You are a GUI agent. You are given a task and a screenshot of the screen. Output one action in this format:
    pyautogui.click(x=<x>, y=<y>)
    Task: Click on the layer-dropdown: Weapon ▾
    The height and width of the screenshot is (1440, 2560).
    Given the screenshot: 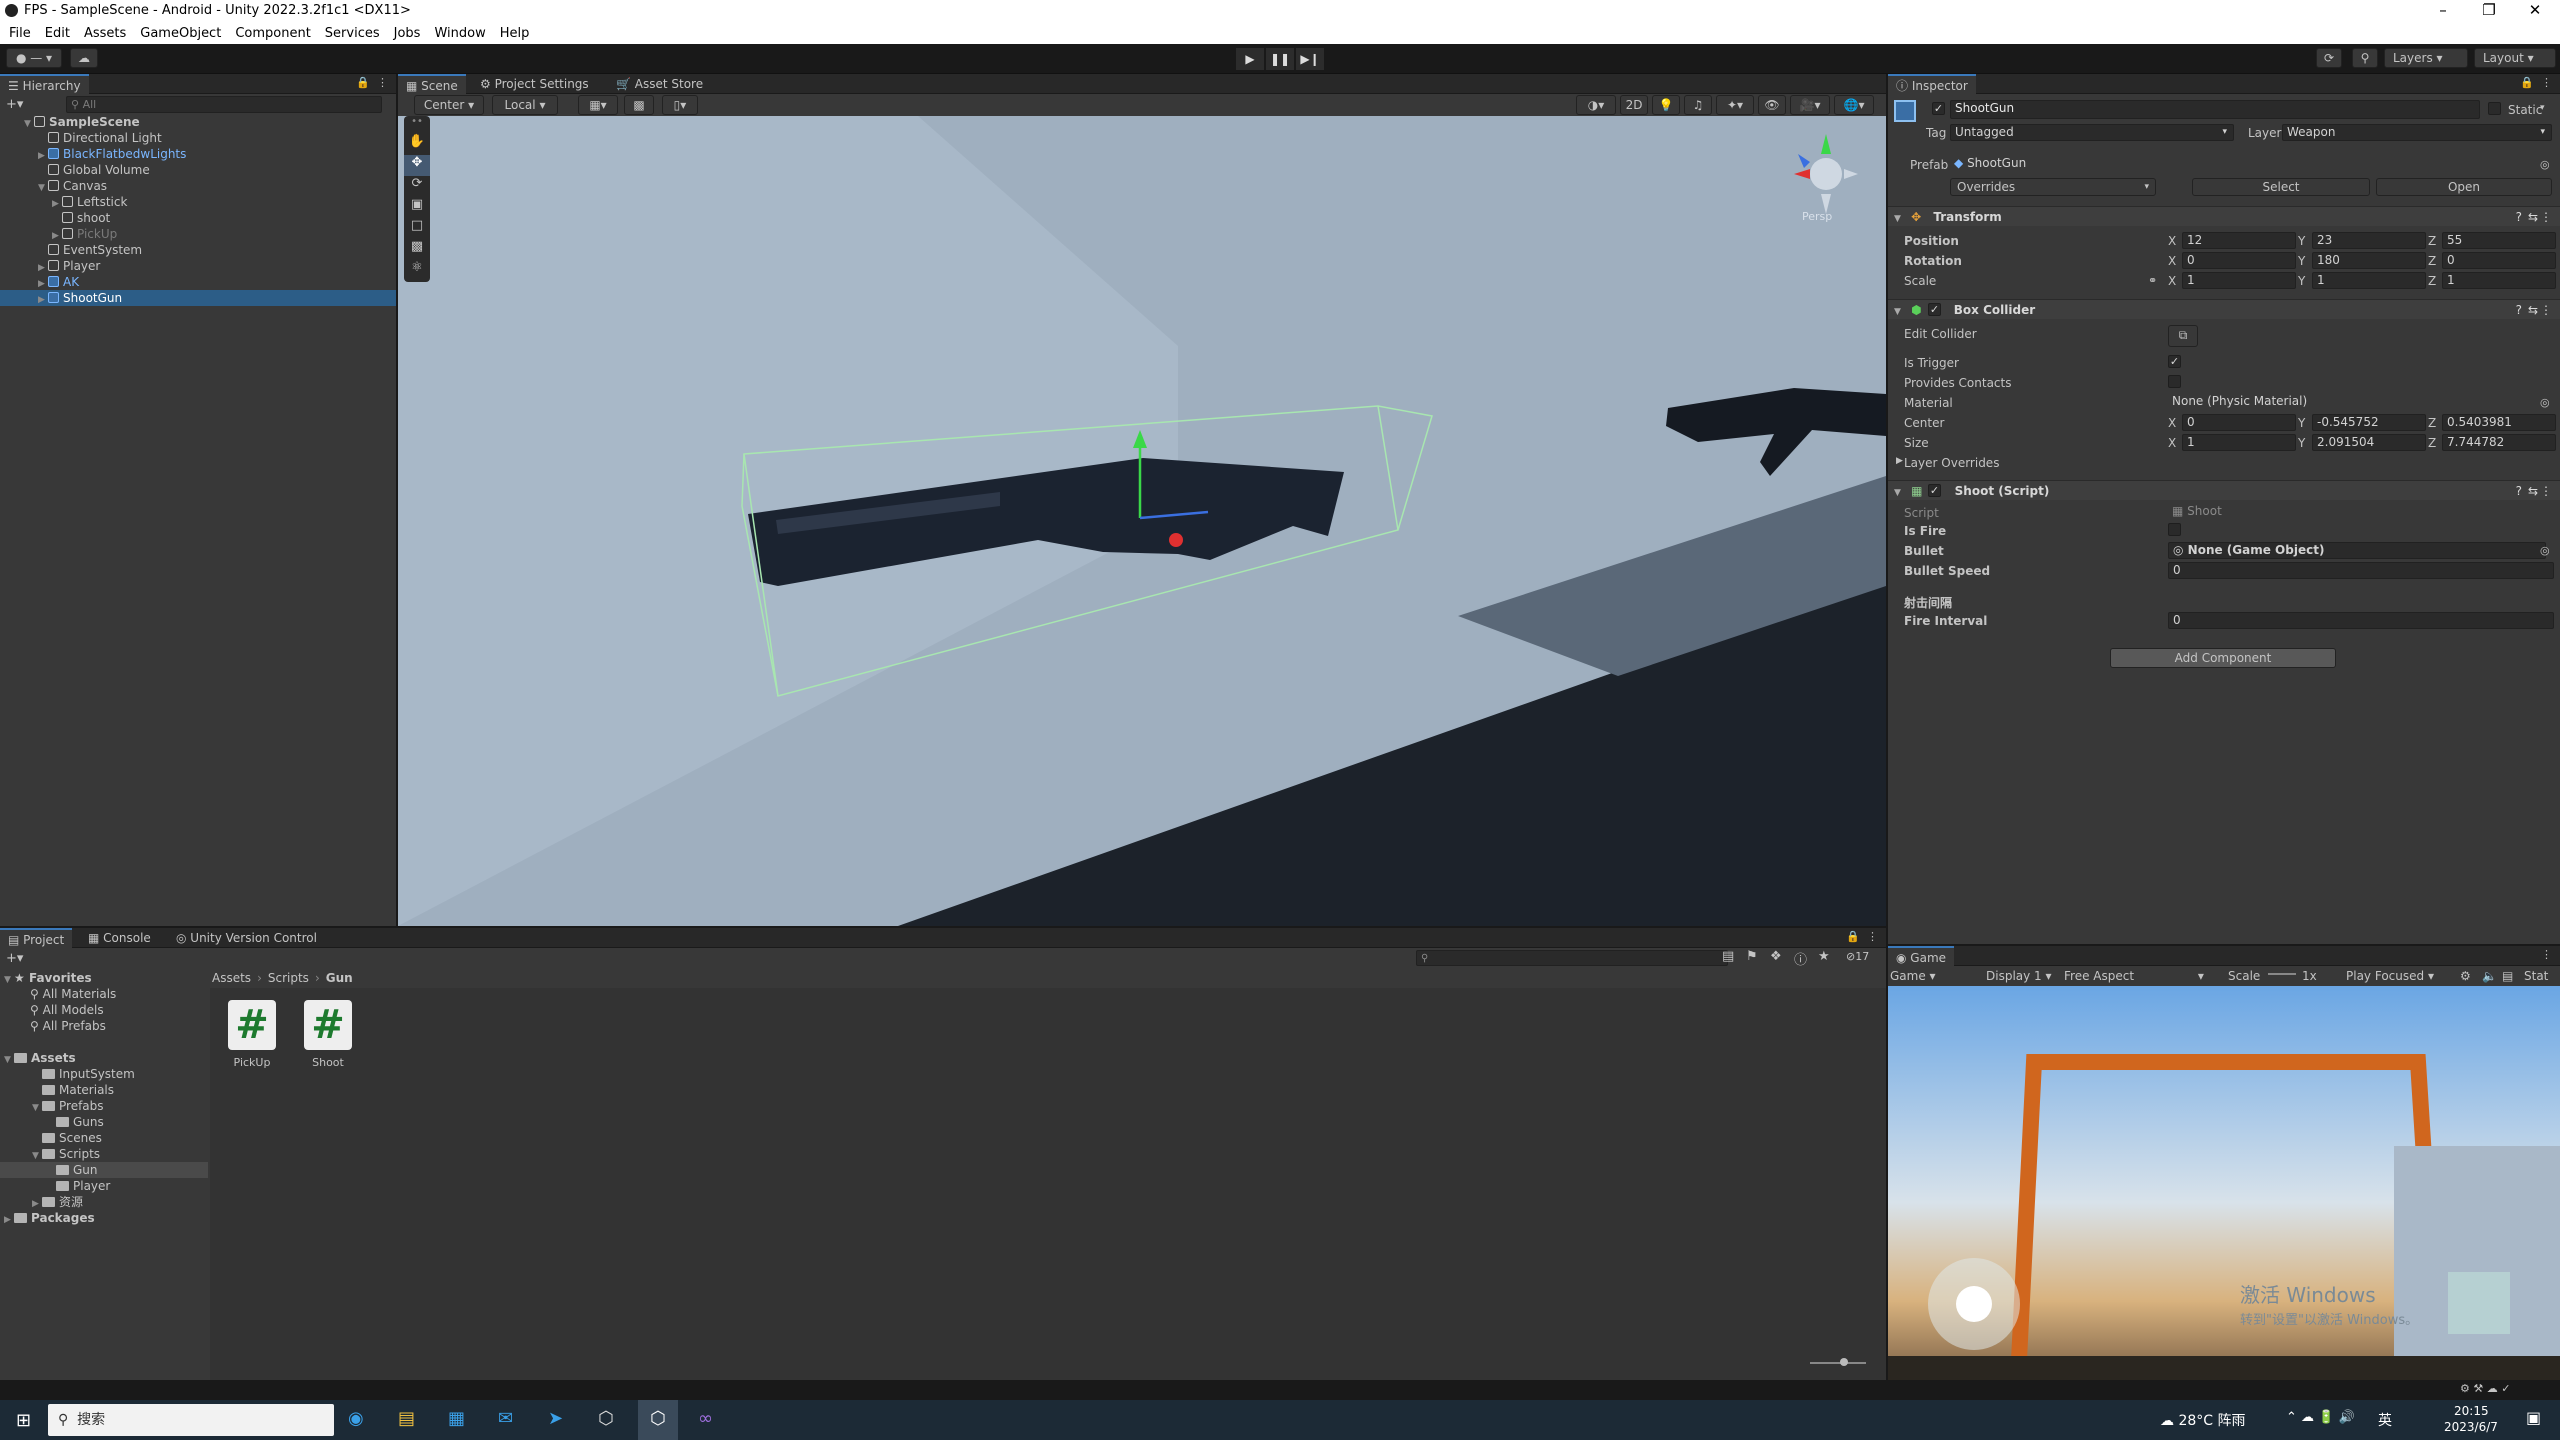 What is the action you would take?
    pyautogui.click(x=2417, y=132)
    